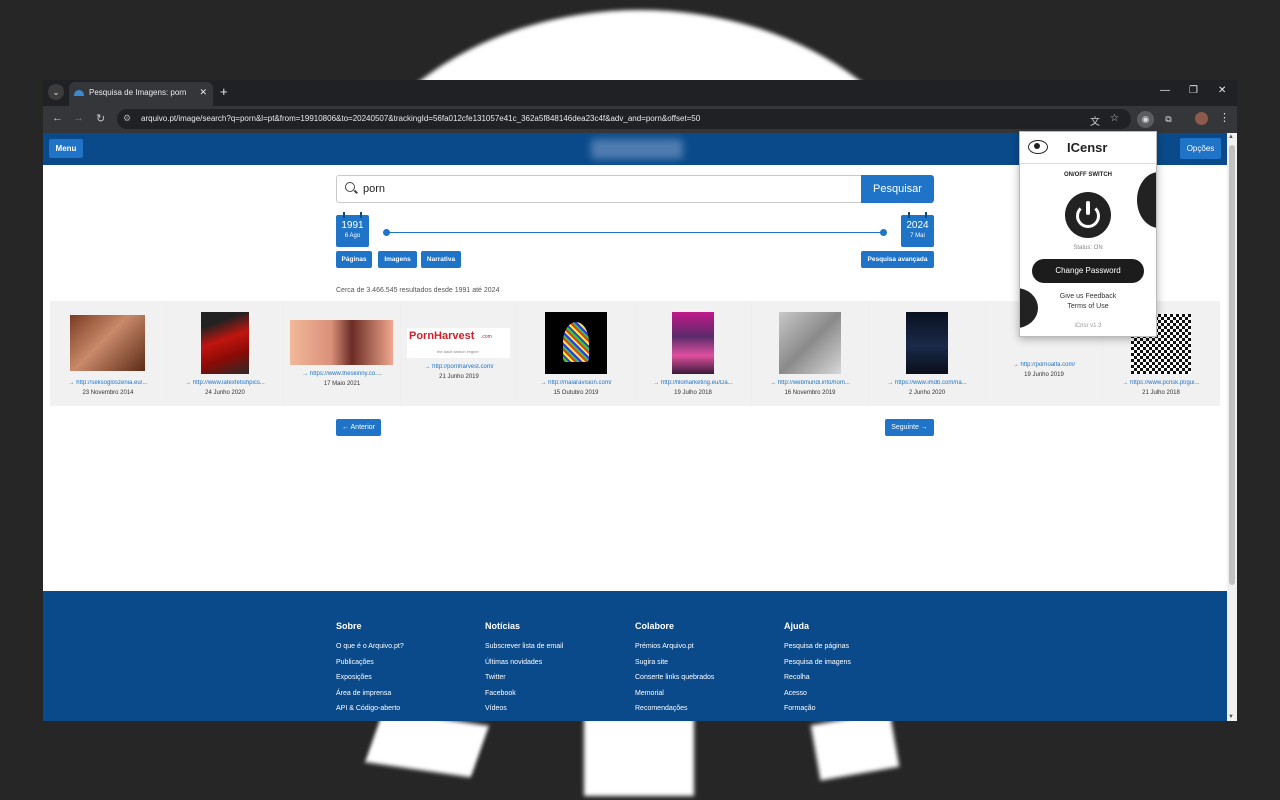  Describe the element at coordinates (524, 713) in the screenshot. I see `footer-link: Vídeos` at that location.